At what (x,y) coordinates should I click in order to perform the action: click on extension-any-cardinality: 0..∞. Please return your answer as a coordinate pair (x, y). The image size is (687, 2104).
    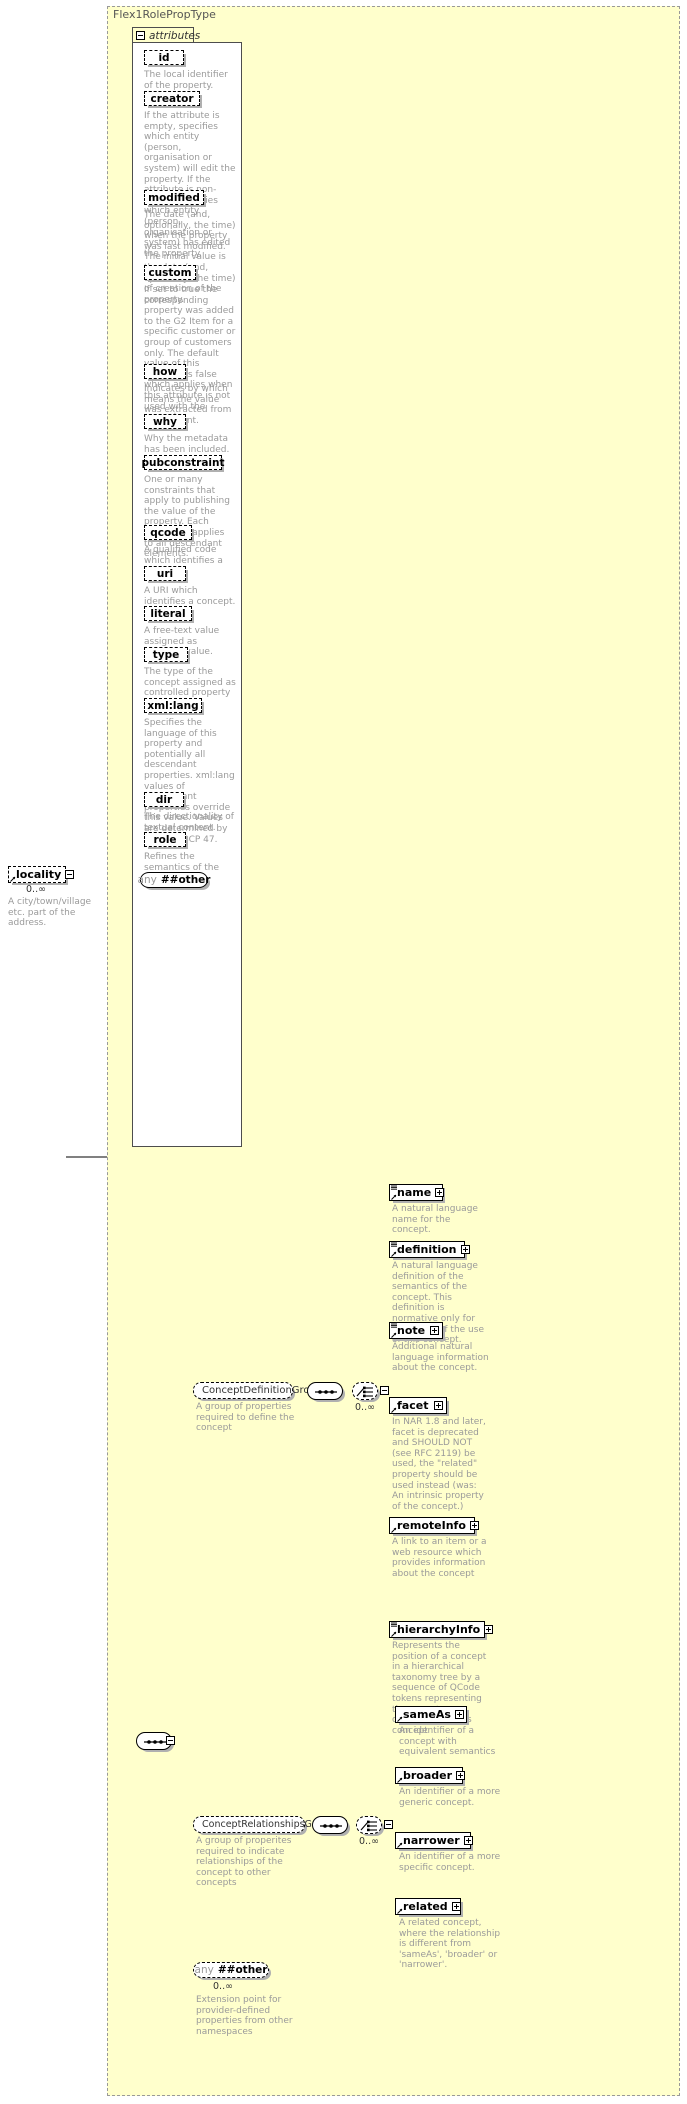
    Looking at the image, I should click on (223, 1986).